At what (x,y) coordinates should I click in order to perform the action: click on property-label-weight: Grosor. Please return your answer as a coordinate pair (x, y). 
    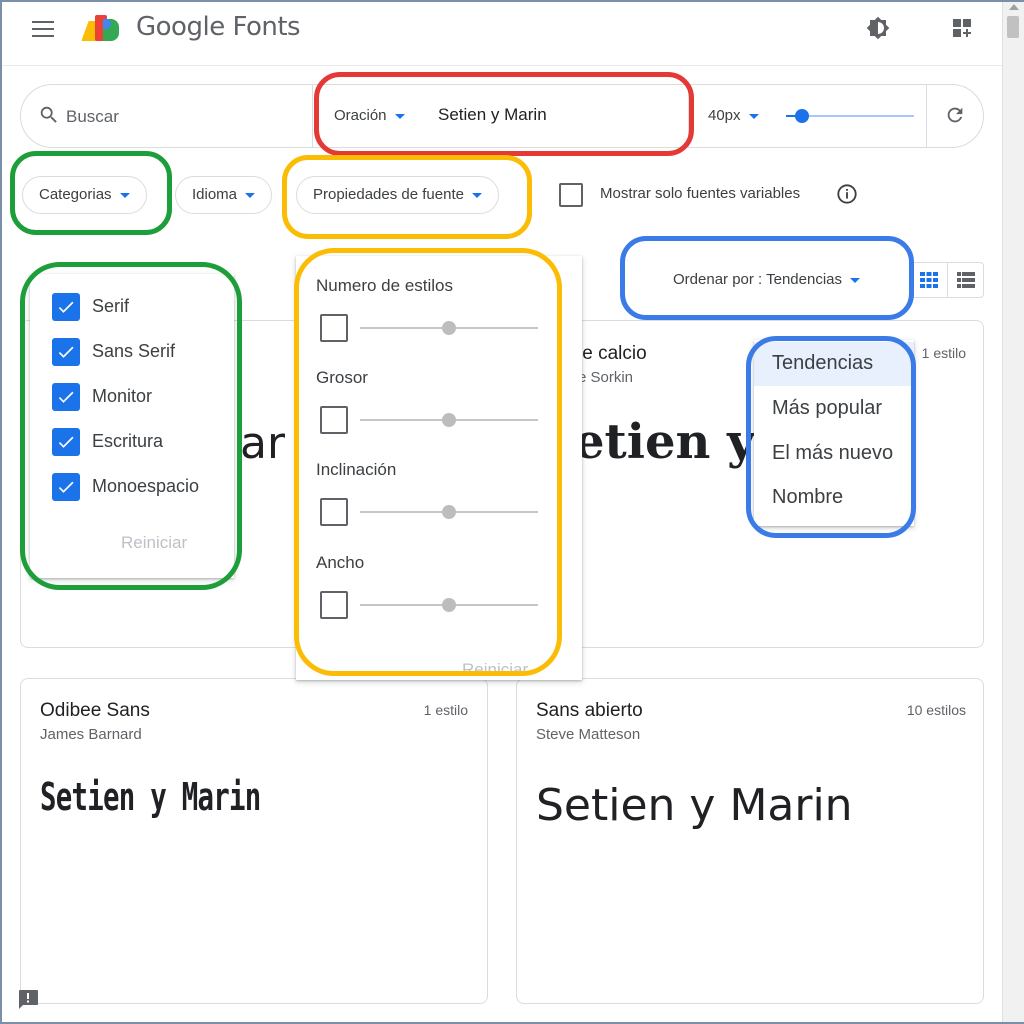
    Looking at the image, I should click on (342, 377).